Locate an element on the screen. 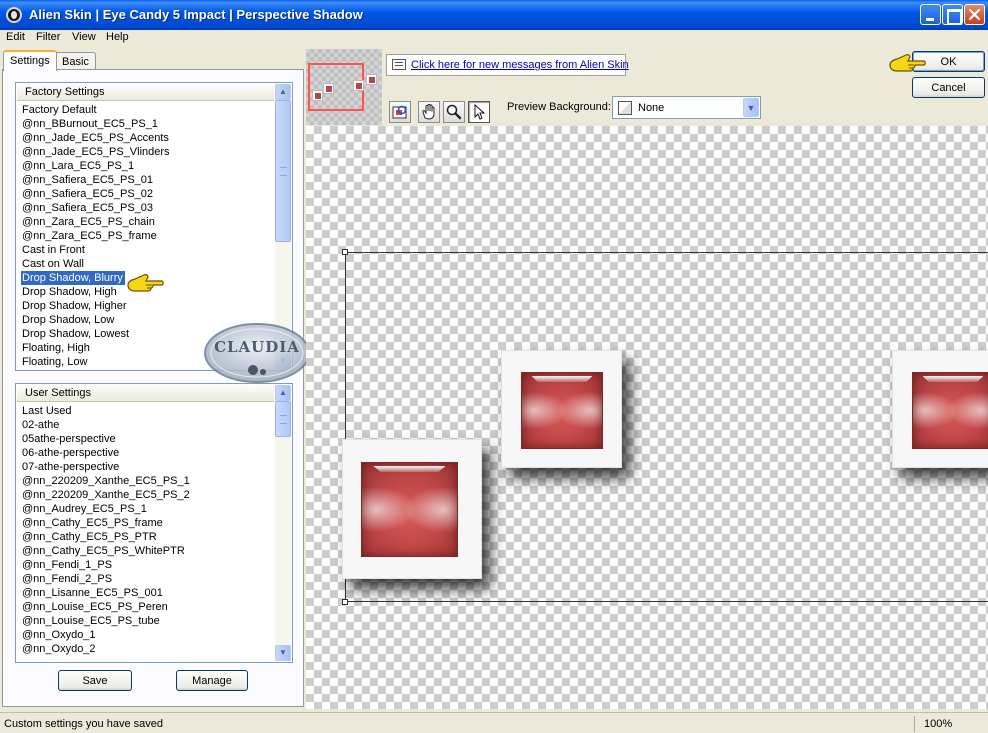  list-item: @nn_220209_Xanthe_EC5_PS_2 is located at coordinates (147, 495).